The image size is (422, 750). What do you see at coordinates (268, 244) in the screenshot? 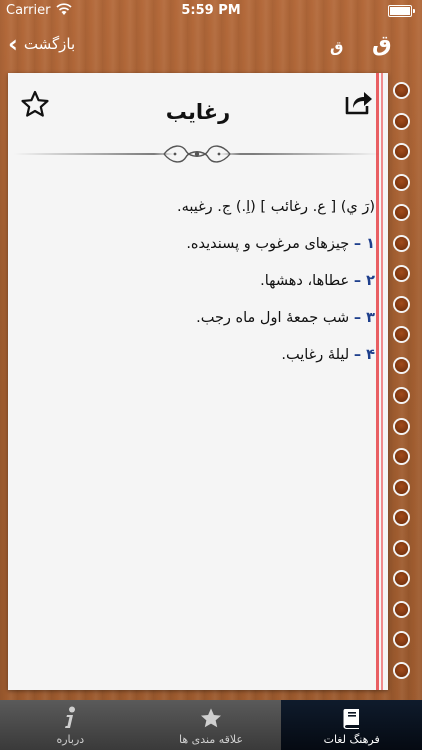
I see `definition-text: چیزهای مرغوب و پسندیده.` at bounding box center [268, 244].